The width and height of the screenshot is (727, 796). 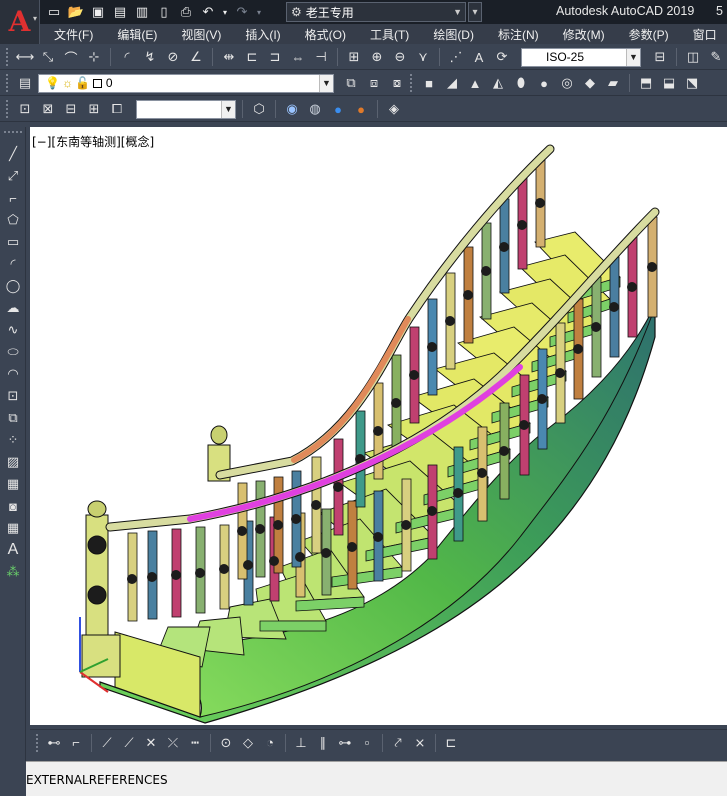 I want to click on open-icon: 📂, so click(x=76, y=12).